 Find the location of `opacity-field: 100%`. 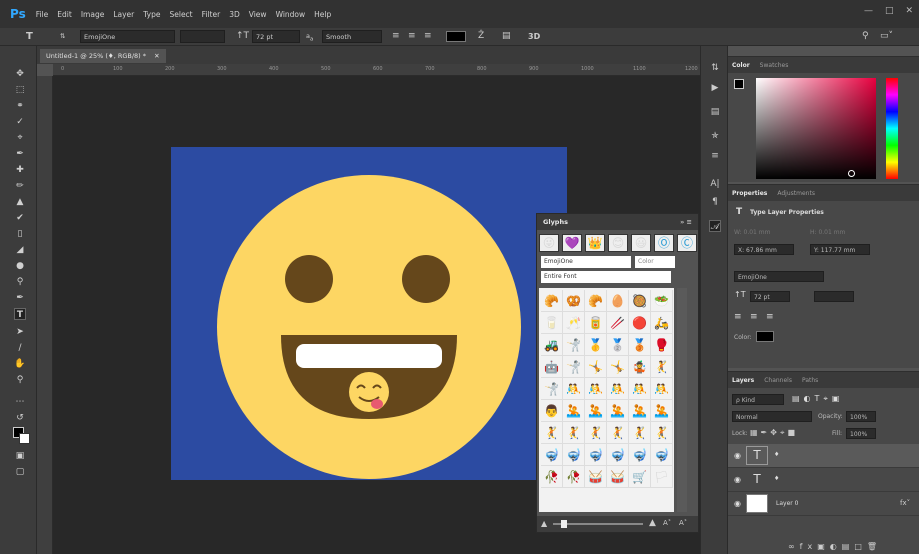

opacity-field: 100% is located at coordinates (861, 416).